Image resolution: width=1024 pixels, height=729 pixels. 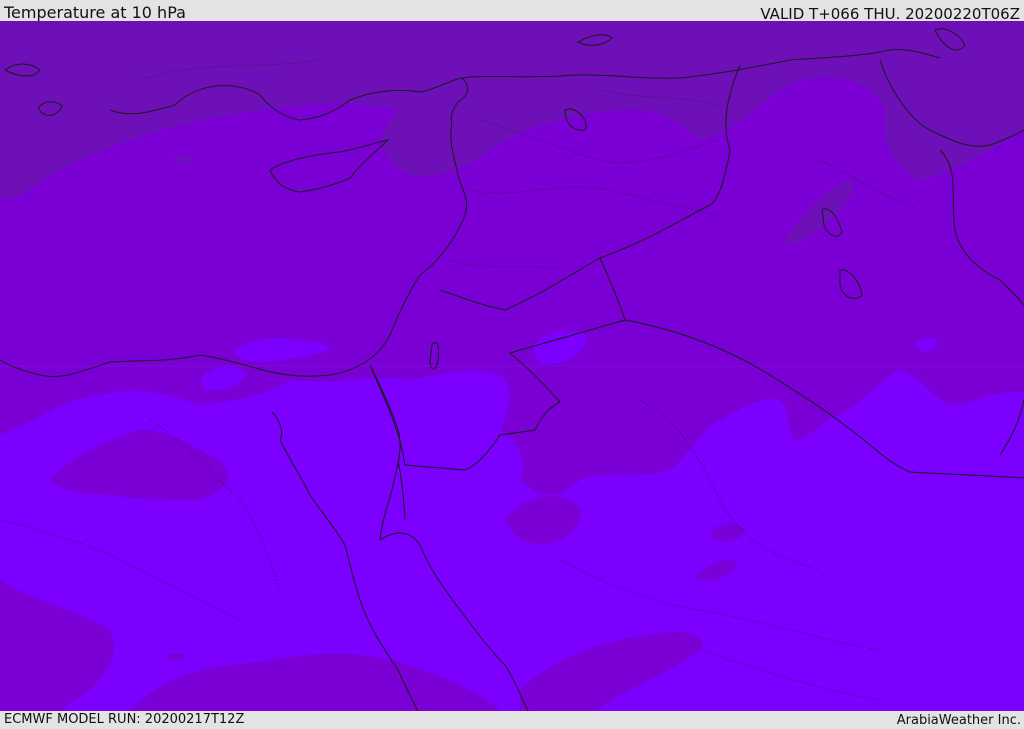 I want to click on credit-label: ArabiaWeather Inc., so click(x=958, y=720).